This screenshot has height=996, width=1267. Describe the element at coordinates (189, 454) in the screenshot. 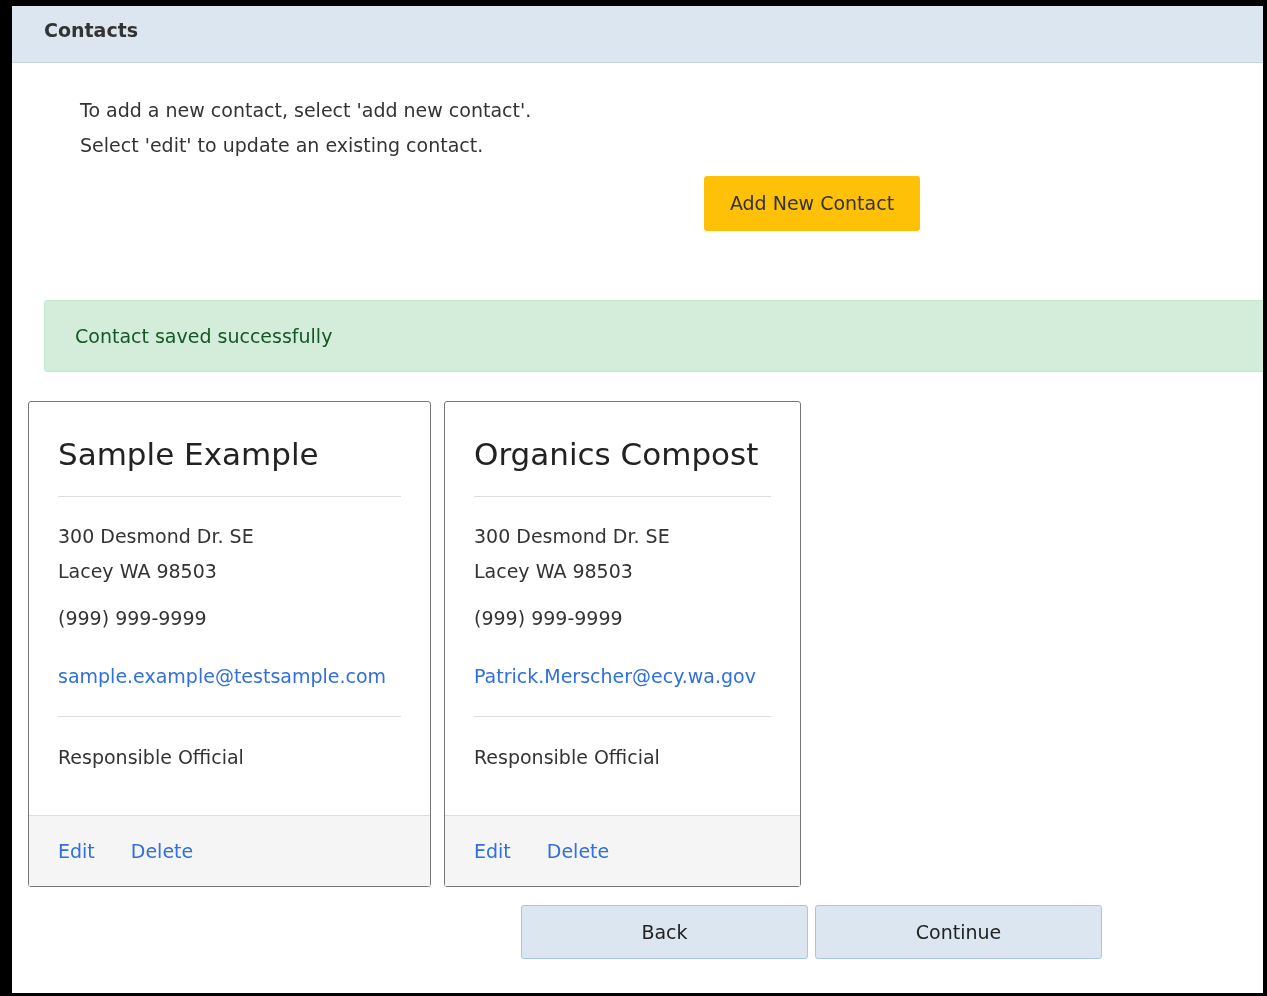

I see `contact-name: Sample Example` at that location.